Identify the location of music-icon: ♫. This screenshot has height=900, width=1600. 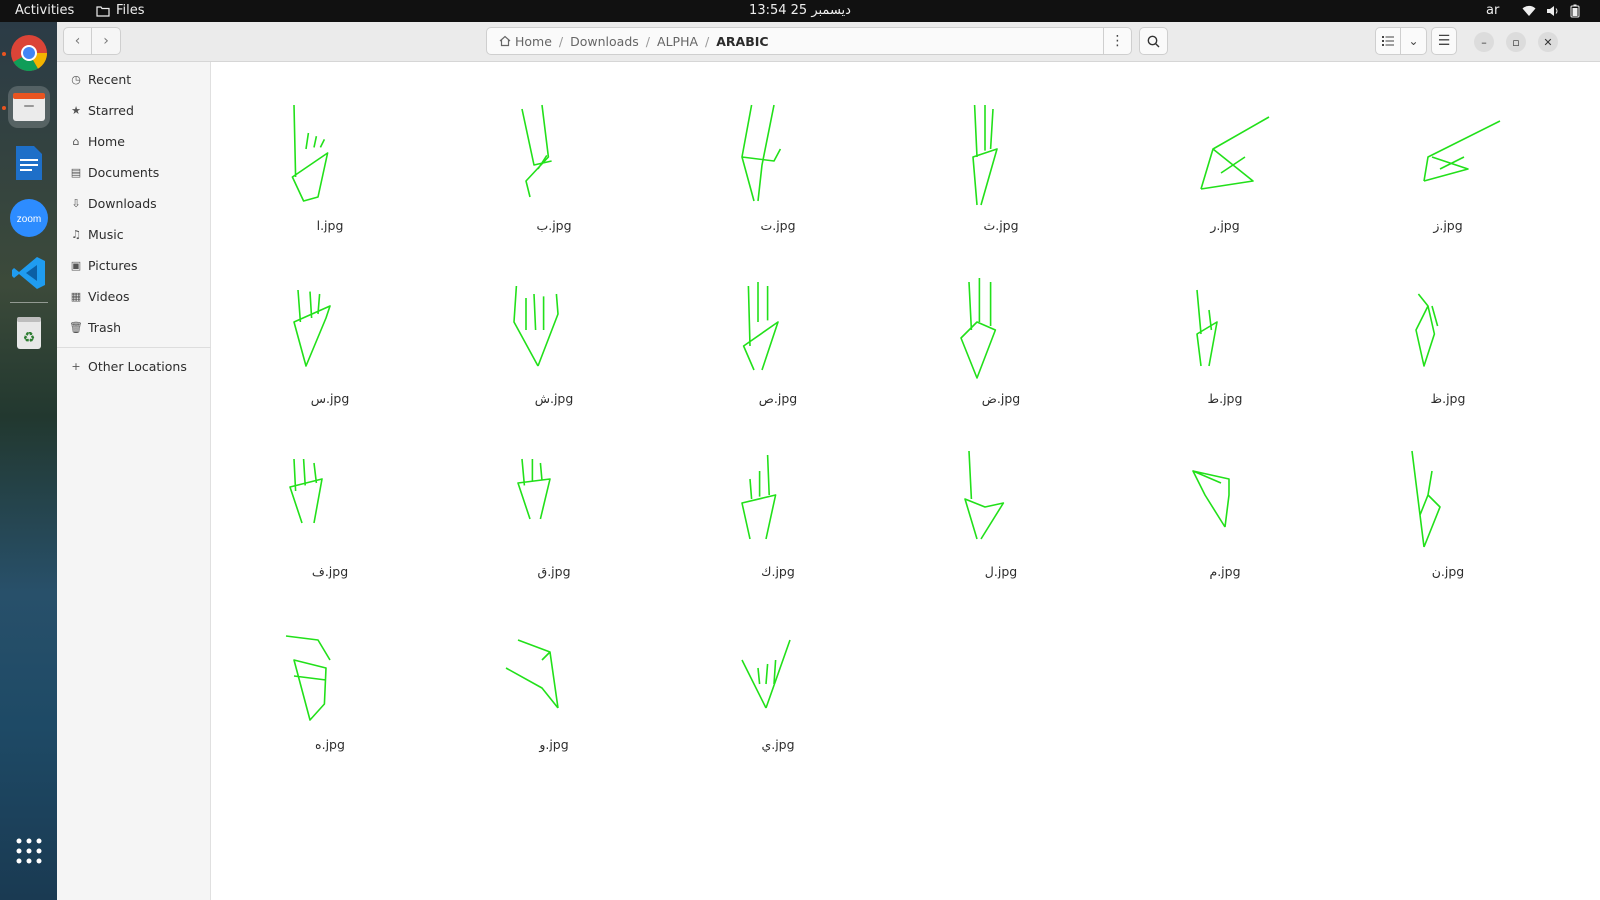
(76, 234).